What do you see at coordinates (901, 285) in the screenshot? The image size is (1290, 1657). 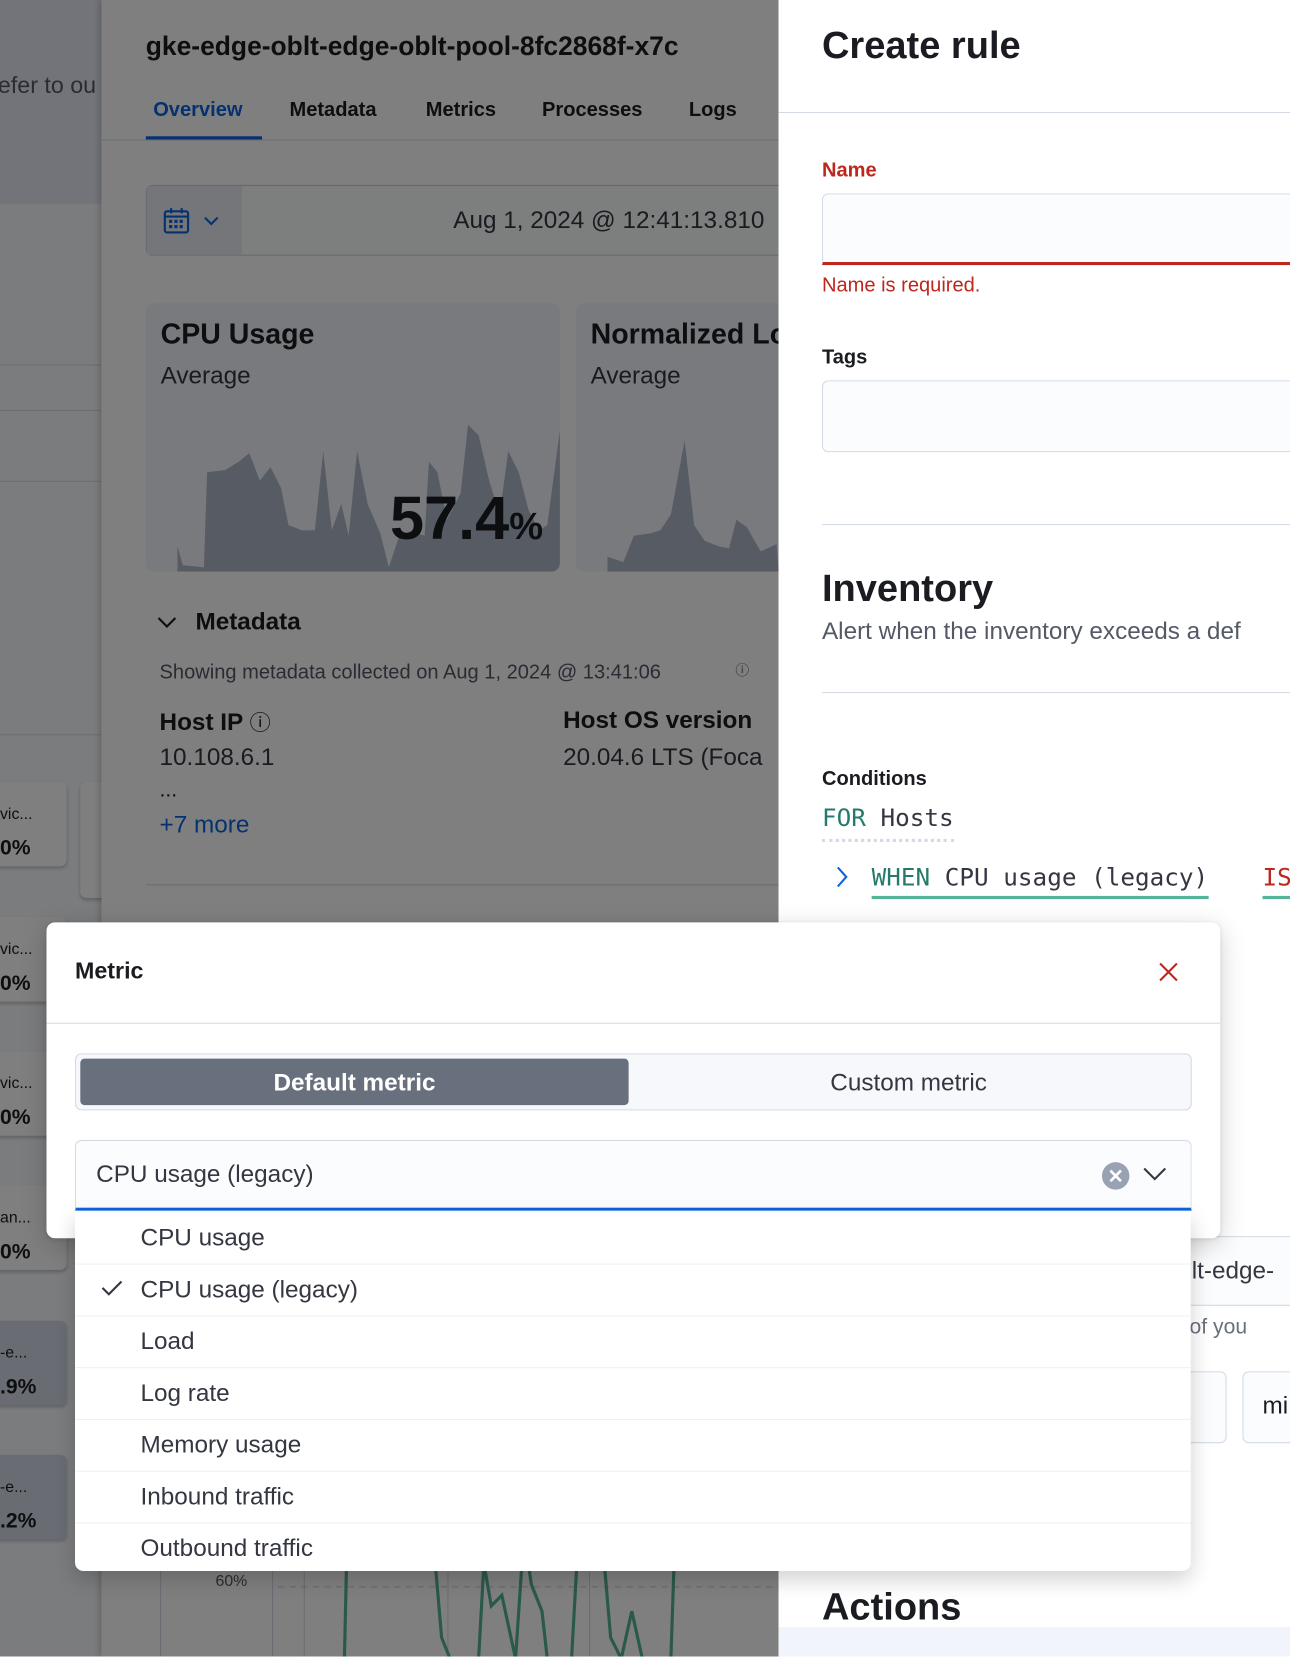 I see `name-error: Name is required.` at bounding box center [901, 285].